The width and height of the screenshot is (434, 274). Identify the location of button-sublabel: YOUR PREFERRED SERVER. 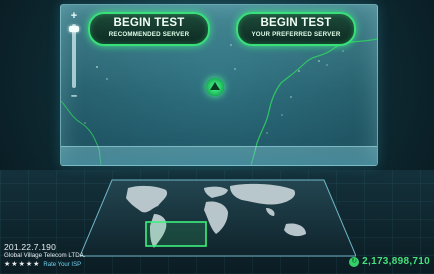
(296, 34).